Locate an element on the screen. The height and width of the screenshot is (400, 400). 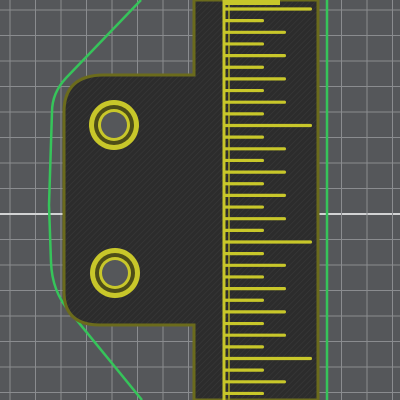
screw-hole-top is located at coordinates (114, 125).